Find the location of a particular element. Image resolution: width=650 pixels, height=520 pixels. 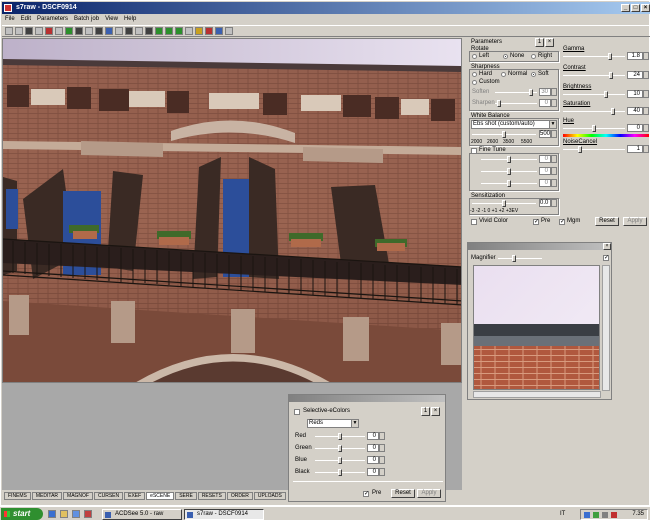

contrast-spinner is located at coordinates (646, 75).